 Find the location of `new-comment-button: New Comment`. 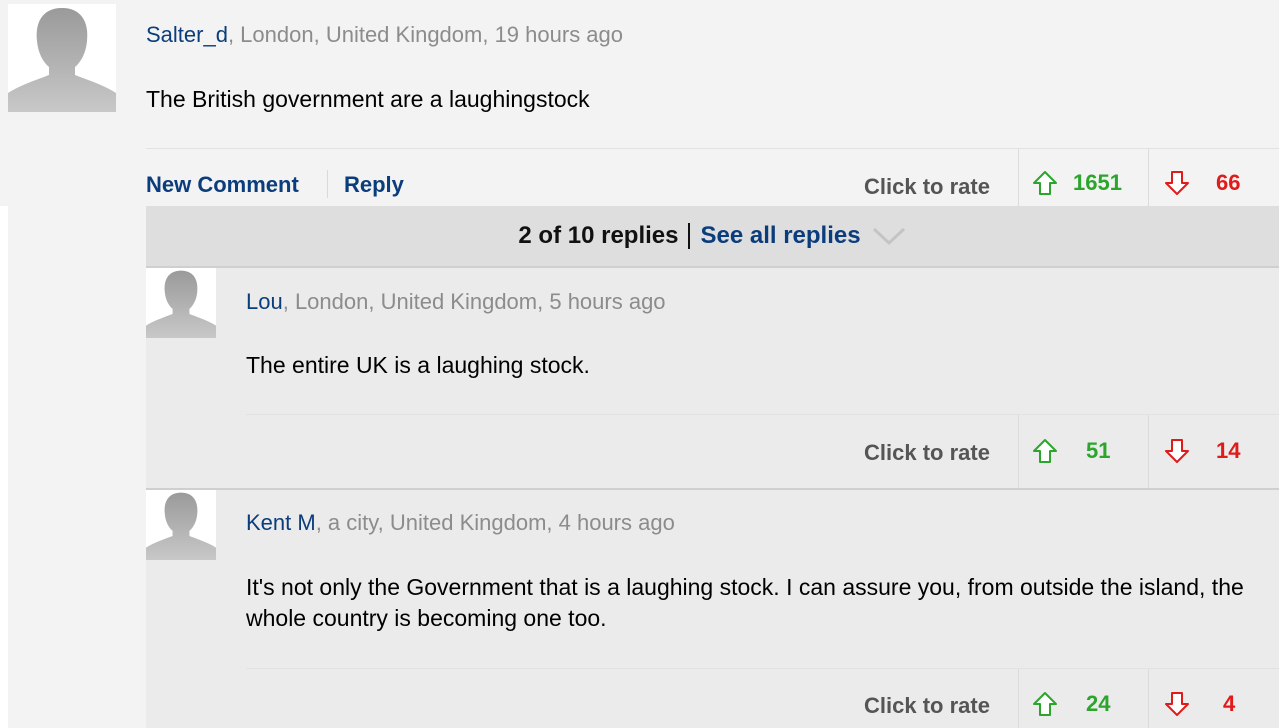

new-comment-button: New Comment is located at coordinates (222, 185).